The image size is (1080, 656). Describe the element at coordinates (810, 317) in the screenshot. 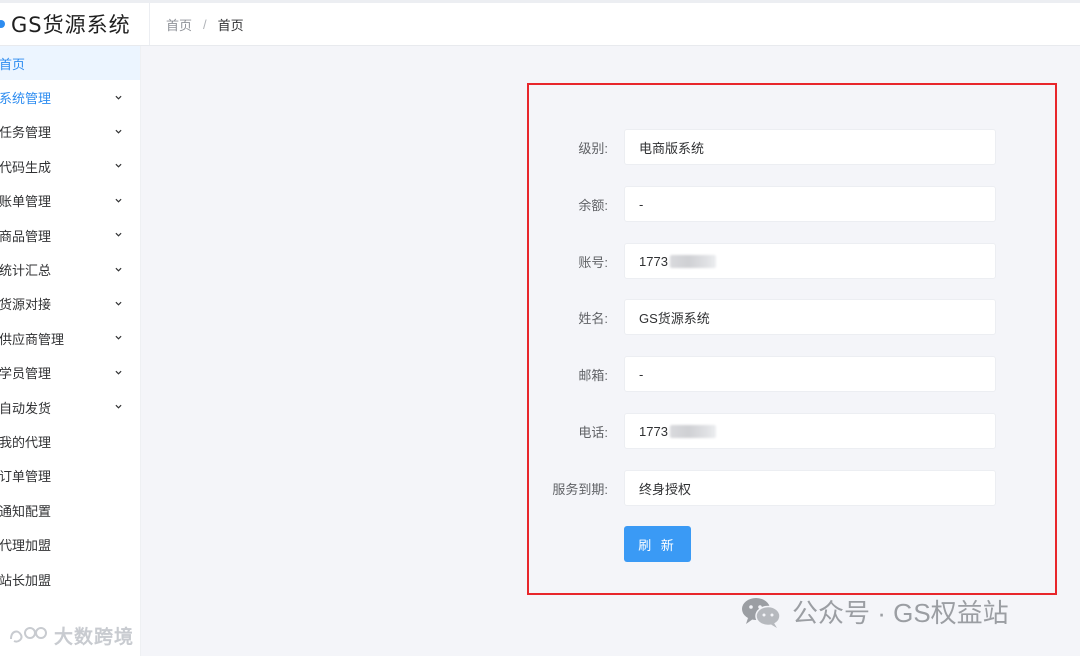

I see `name-field: GS货源系统` at that location.